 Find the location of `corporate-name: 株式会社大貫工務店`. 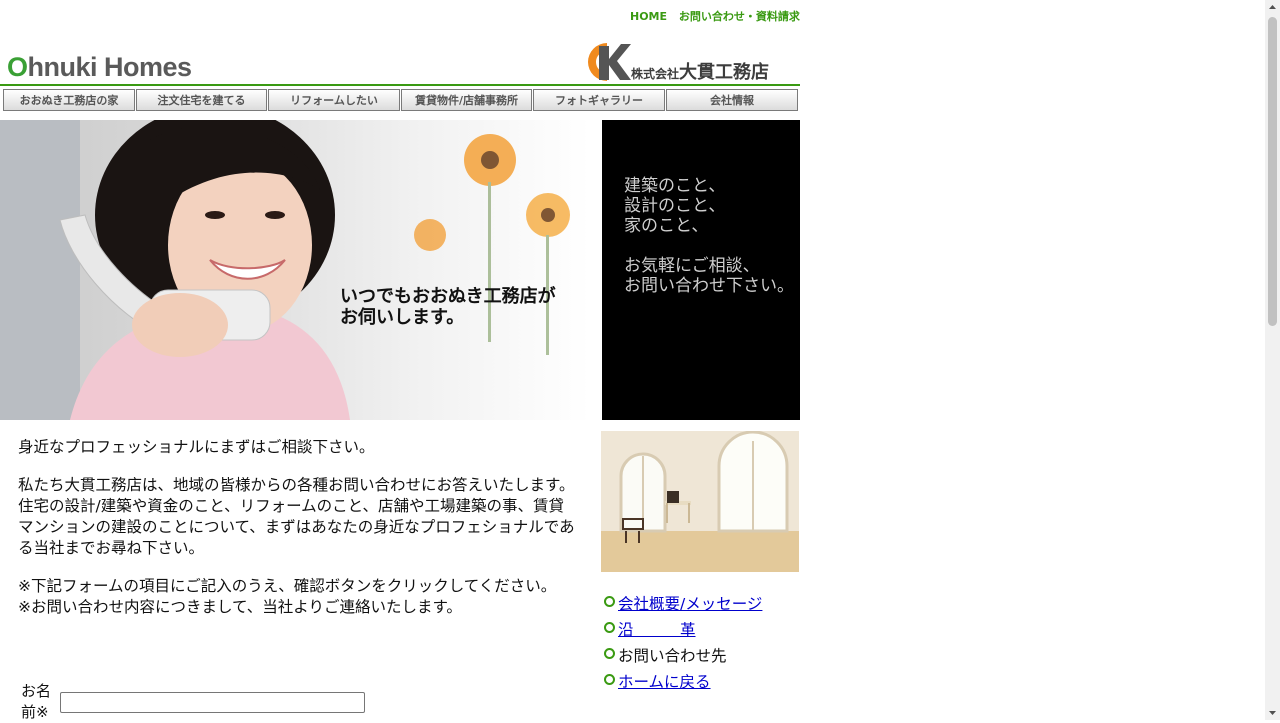

corporate-name: 株式会社大貫工務店 is located at coordinates (700, 71).